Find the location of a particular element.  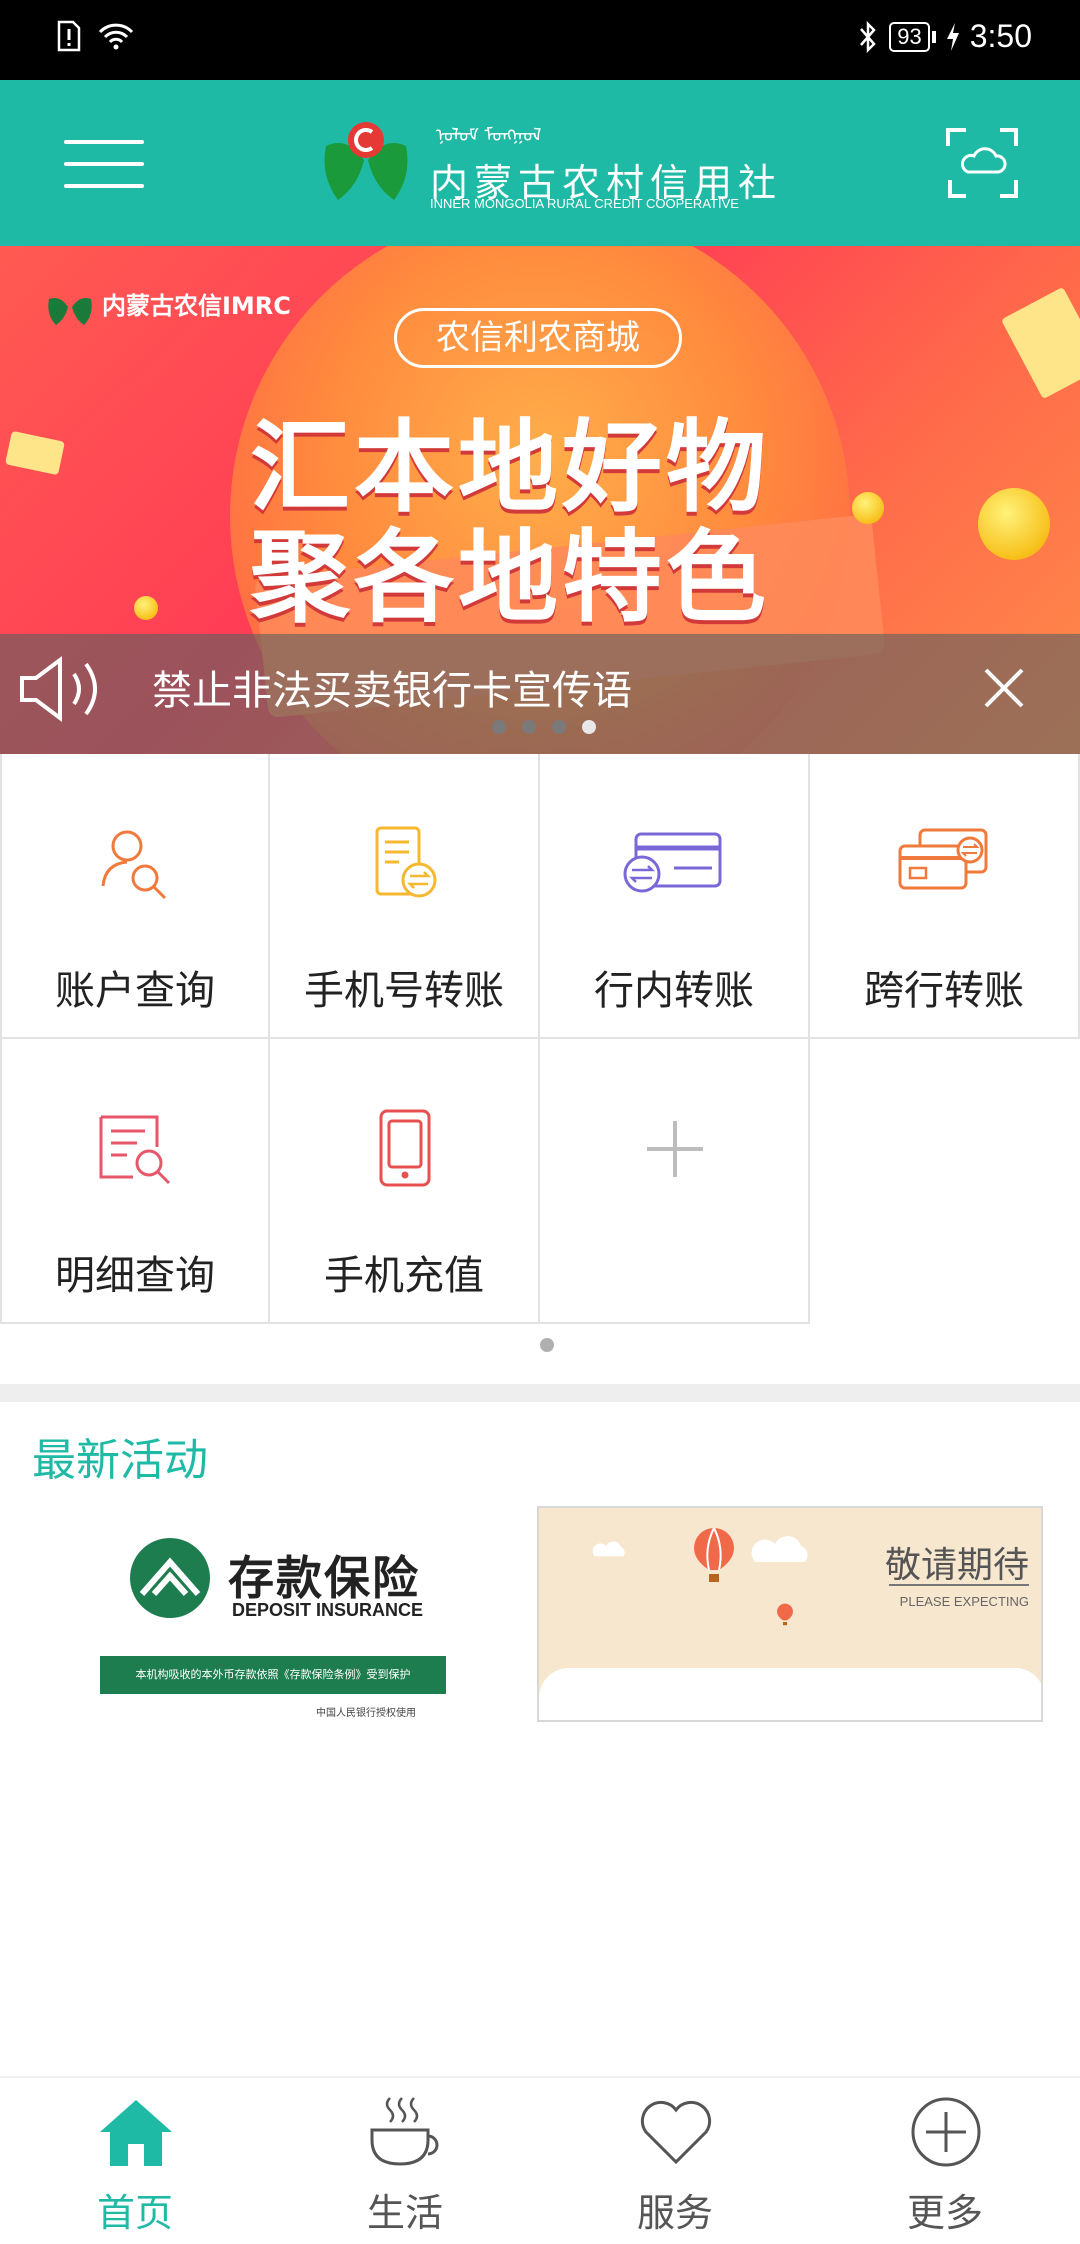

service-label: 账户查询 is located at coordinates (135, 991).